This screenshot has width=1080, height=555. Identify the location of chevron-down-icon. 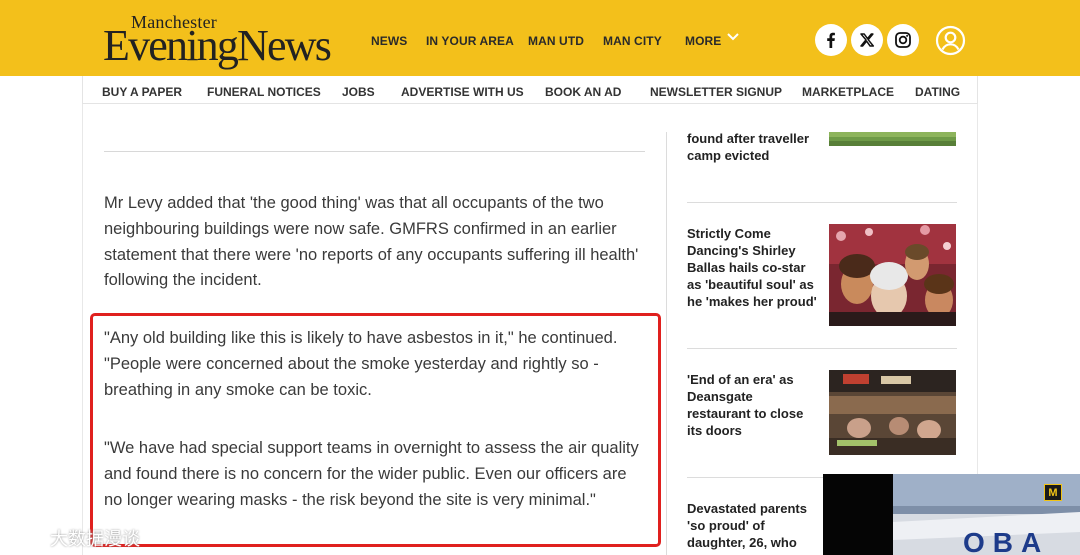
(733, 36).